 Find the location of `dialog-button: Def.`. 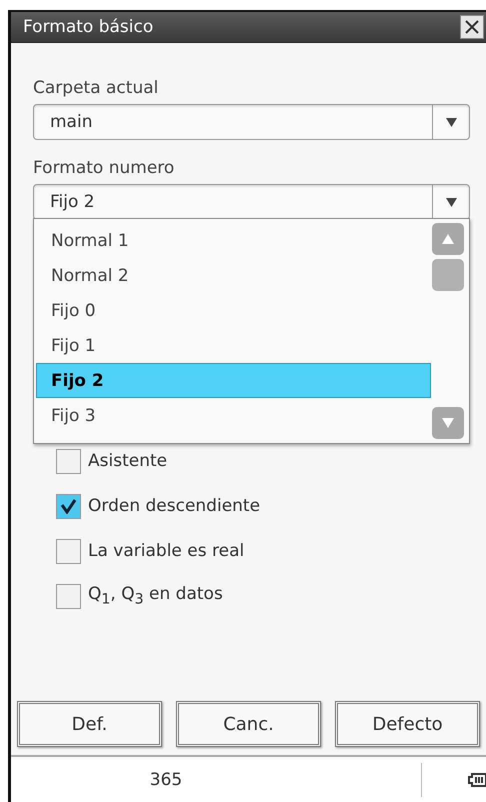

dialog-button: Def. is located at coordinates (89, 724).